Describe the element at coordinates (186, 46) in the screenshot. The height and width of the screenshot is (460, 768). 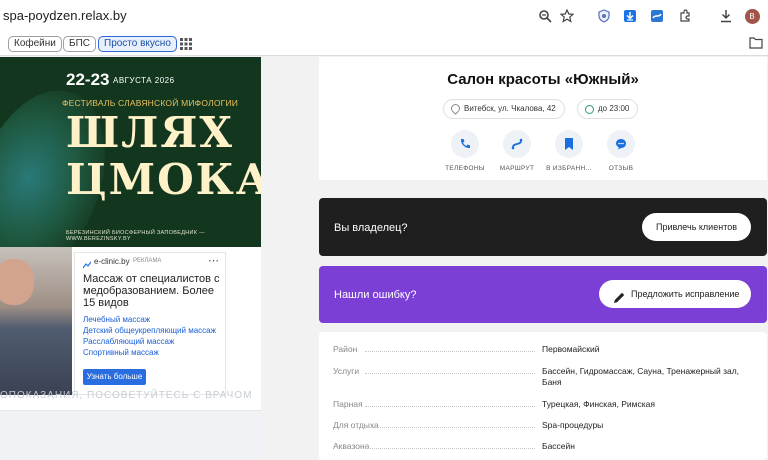
I see `apps-grid-icon` at that location.